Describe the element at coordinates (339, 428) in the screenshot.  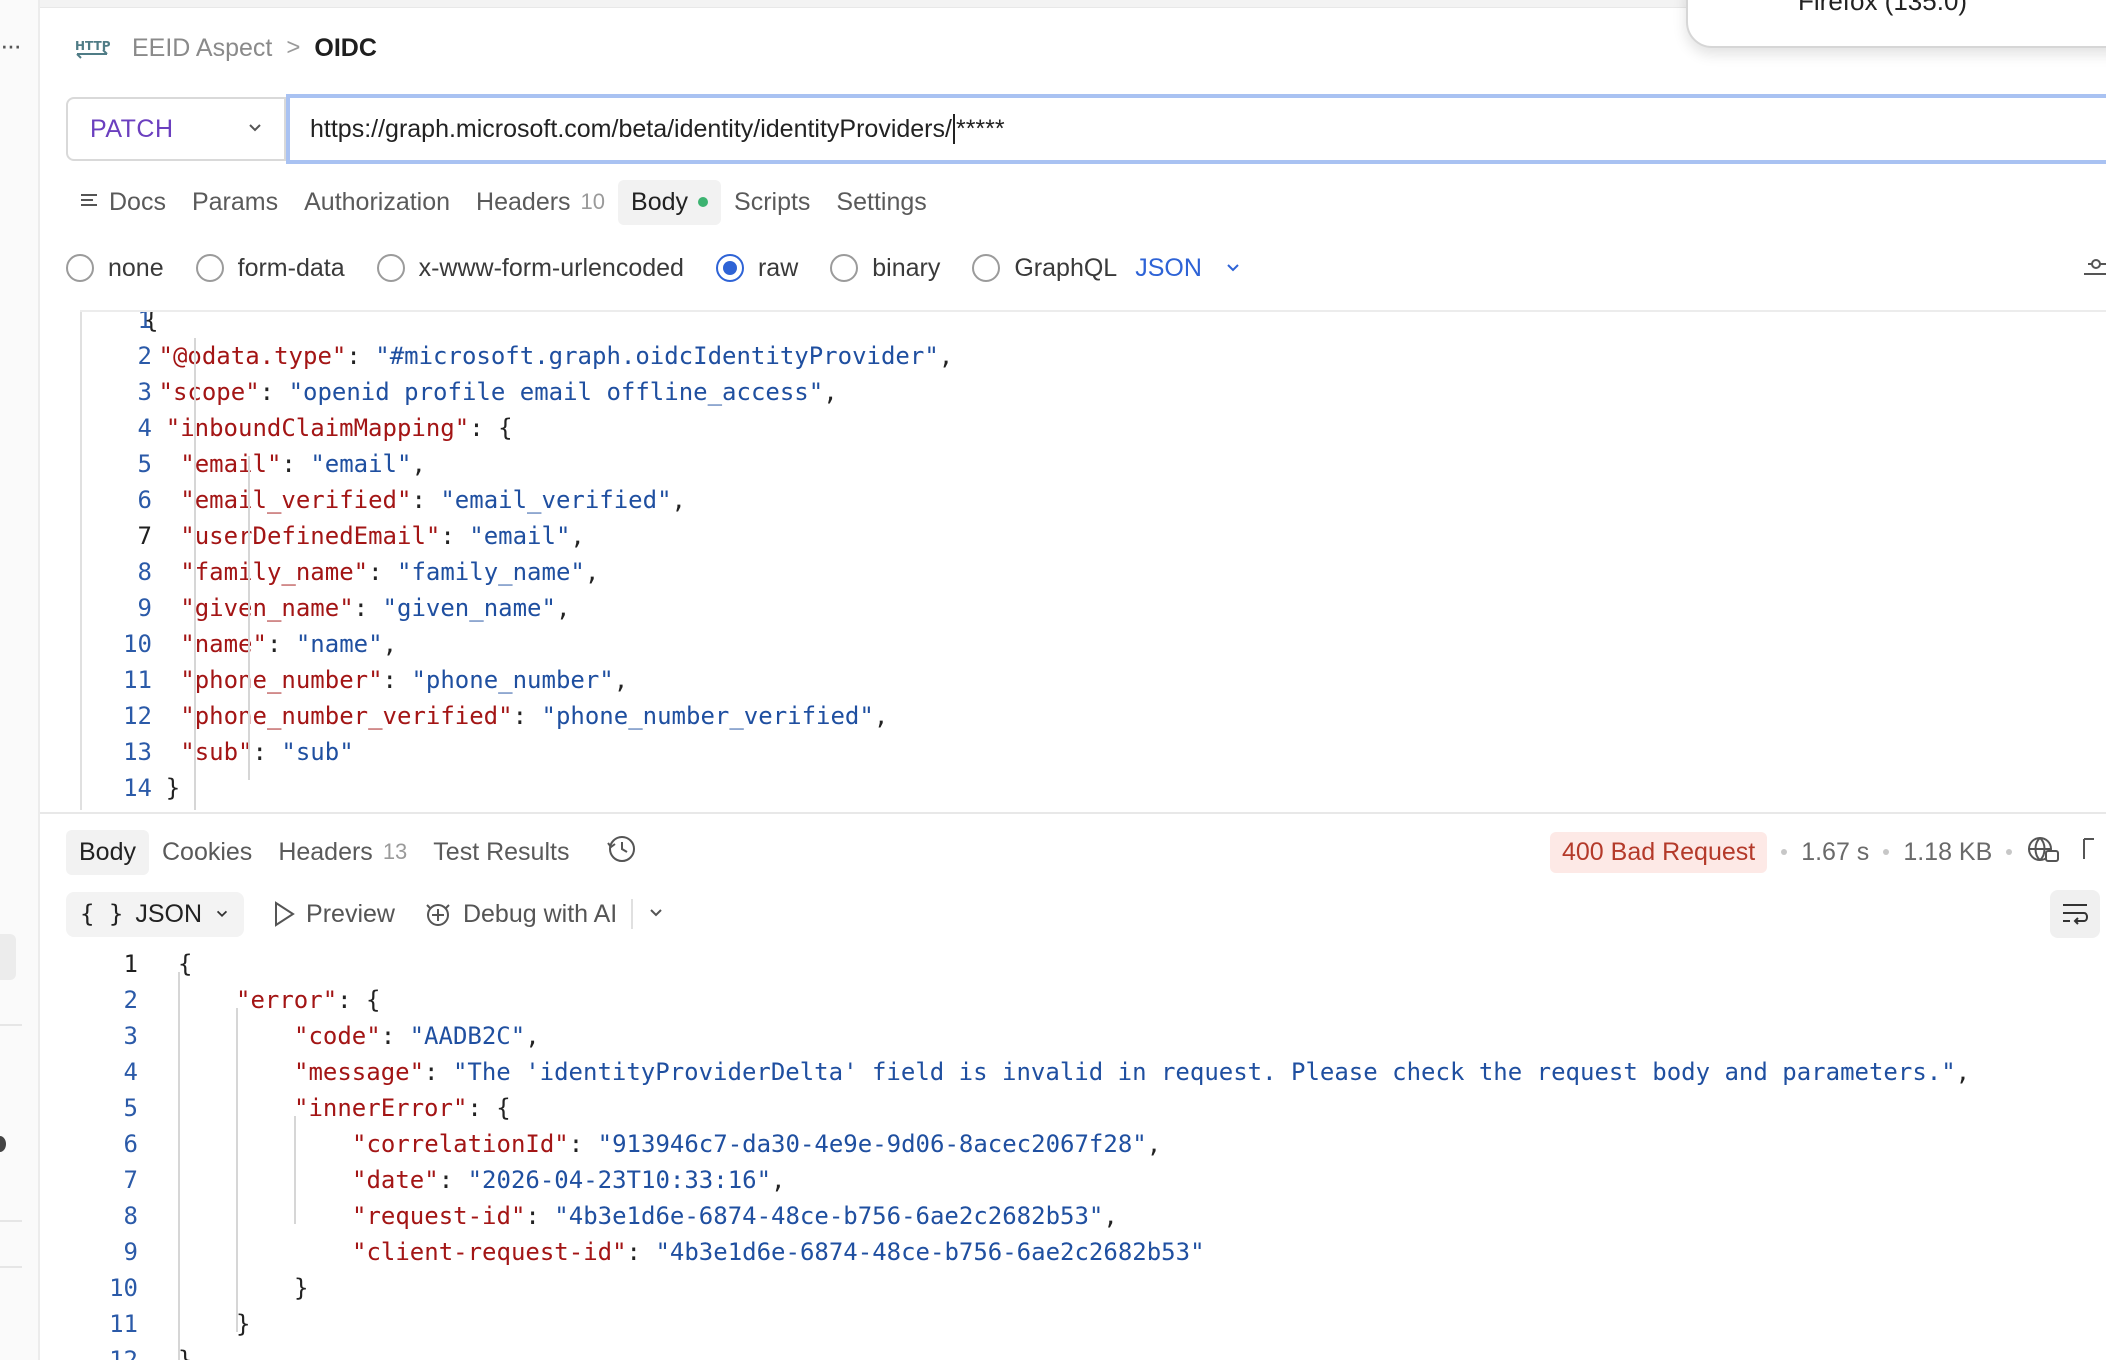
I see `code-text: "inboundClaimMapping": {` at that location.